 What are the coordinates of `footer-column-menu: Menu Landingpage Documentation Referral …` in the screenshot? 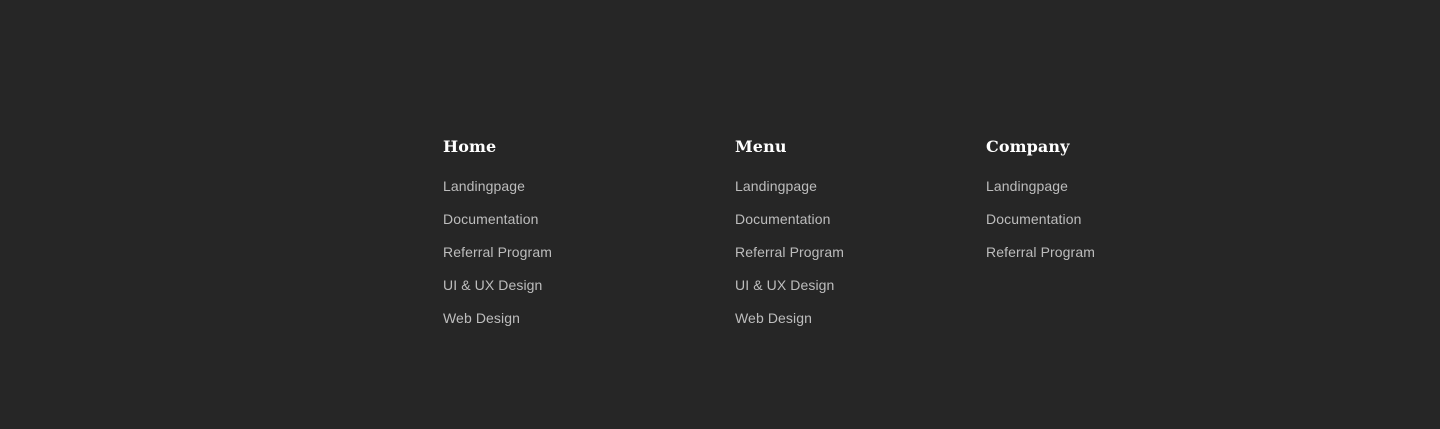 It's located at (789, 239).